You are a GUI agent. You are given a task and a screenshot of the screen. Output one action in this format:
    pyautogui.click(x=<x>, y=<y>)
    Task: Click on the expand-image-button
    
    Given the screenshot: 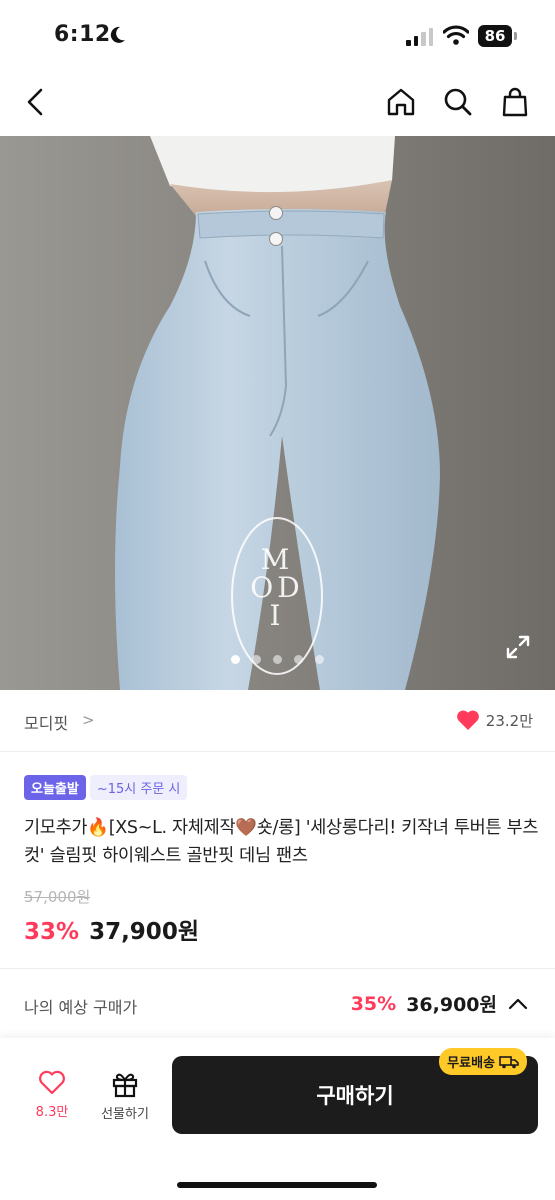 What is the action you would take?
    pyautogui.click(x=518, y=649)
    